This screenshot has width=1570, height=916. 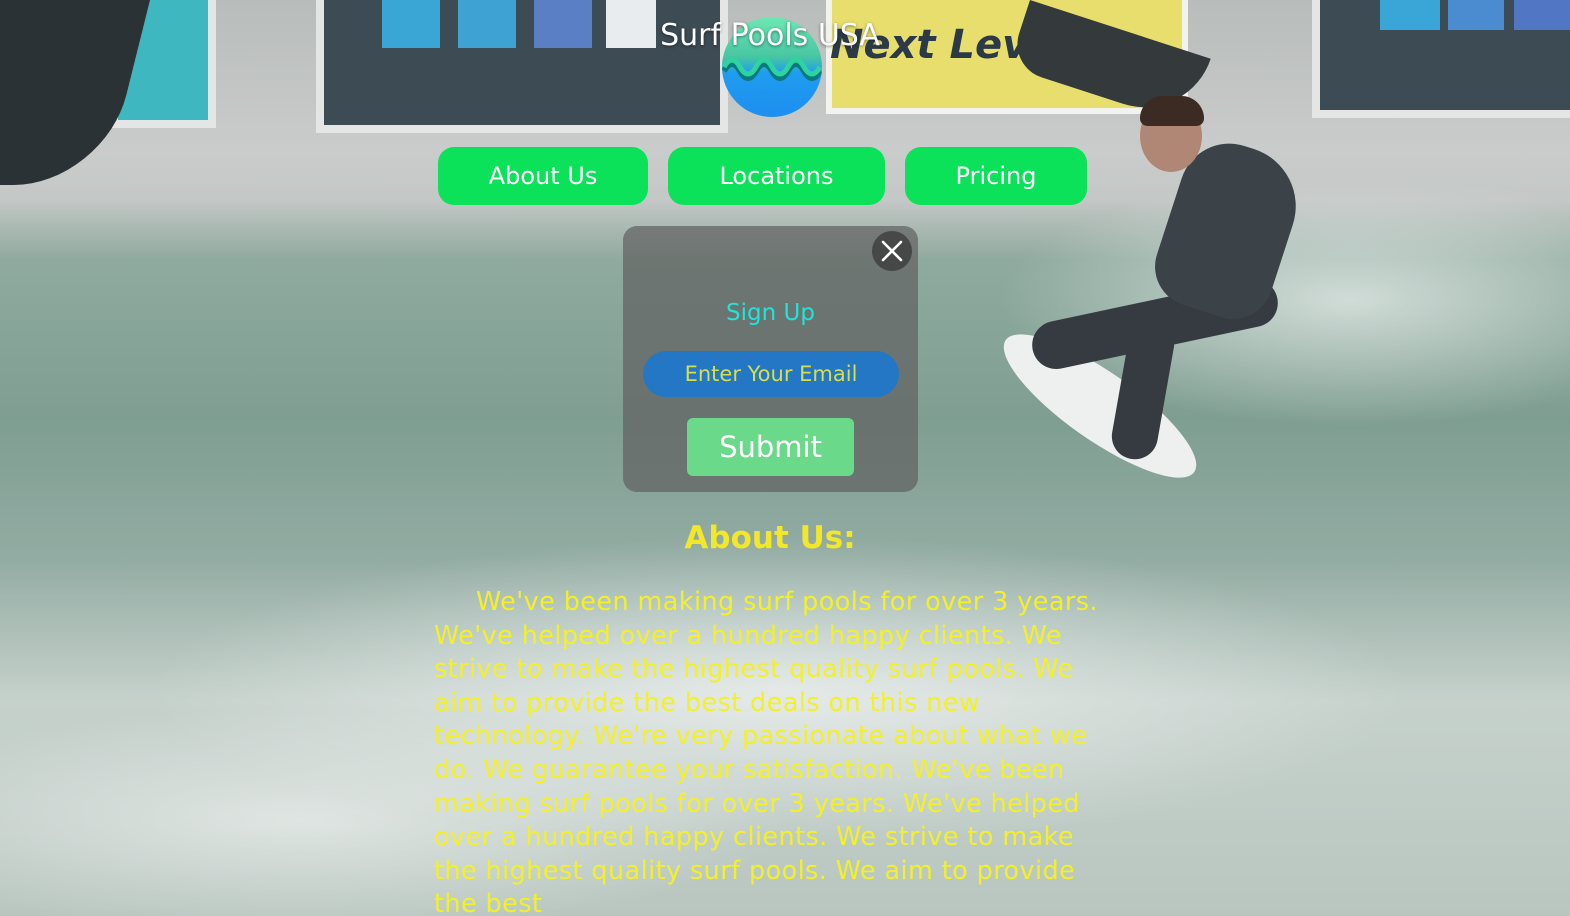 What do you see at coordinates (1172, 111) in the screenshot?
I see `surfer-hair` at bounding box center [1172, 111].